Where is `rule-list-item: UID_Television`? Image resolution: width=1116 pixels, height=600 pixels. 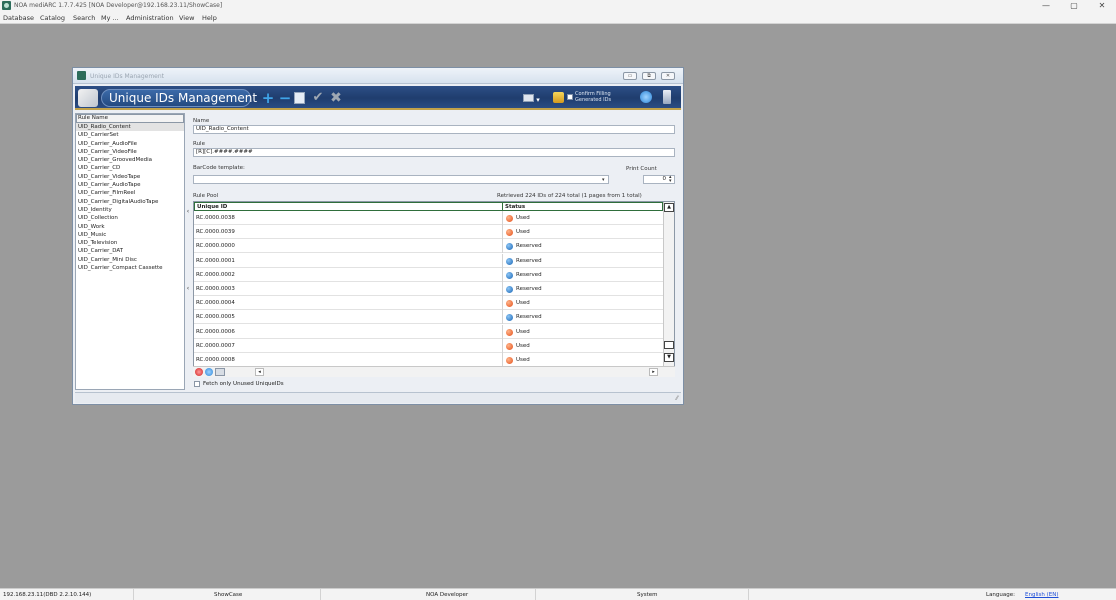 rule-list-item: UID_Television is located at coordinates (130, 243).